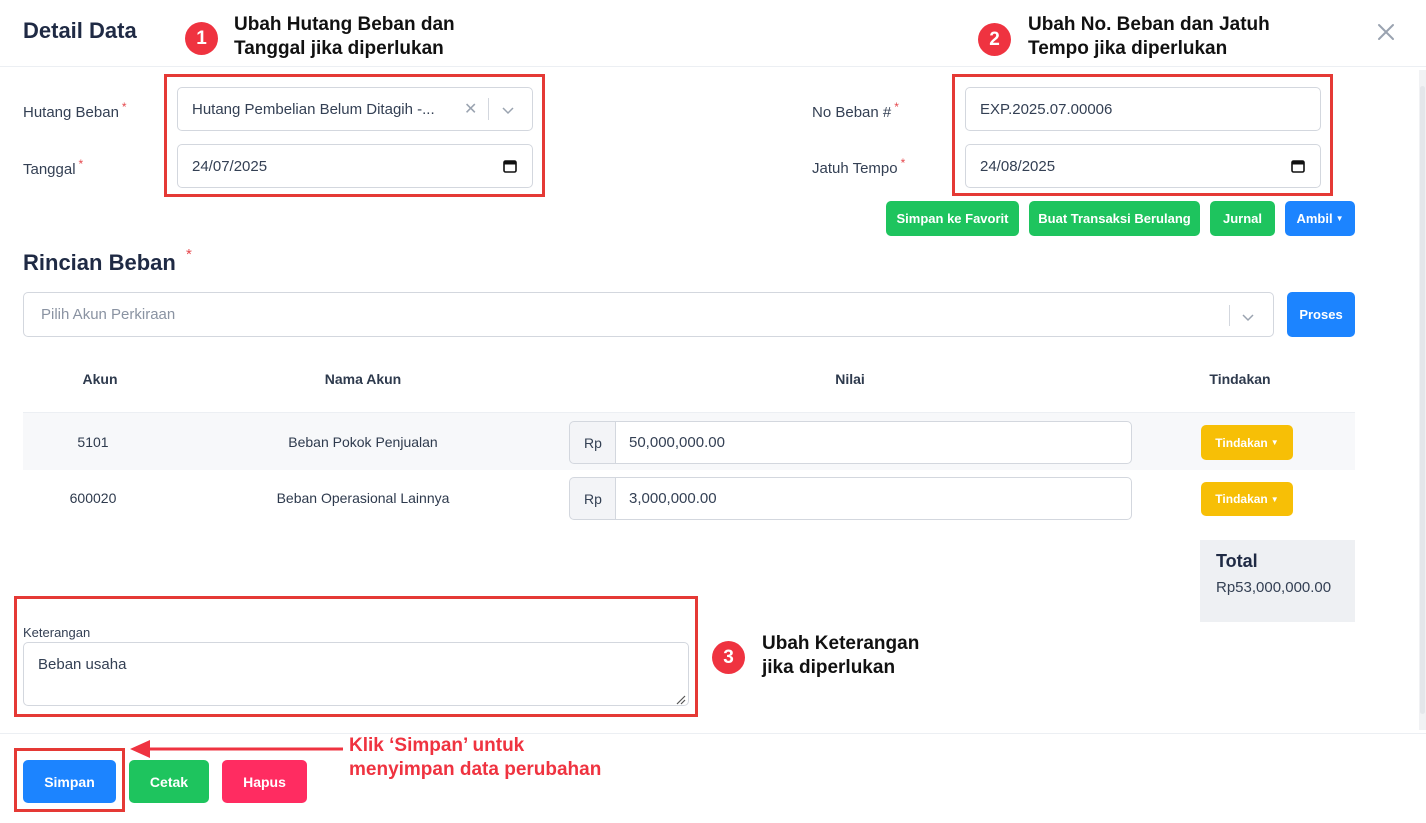 The width and height of the screenshot is (1426, 823). What do you see at coordinates (1321, 314) in the screenshot?
I see `proses-button: Proses` at bounding box center [1321, 314].